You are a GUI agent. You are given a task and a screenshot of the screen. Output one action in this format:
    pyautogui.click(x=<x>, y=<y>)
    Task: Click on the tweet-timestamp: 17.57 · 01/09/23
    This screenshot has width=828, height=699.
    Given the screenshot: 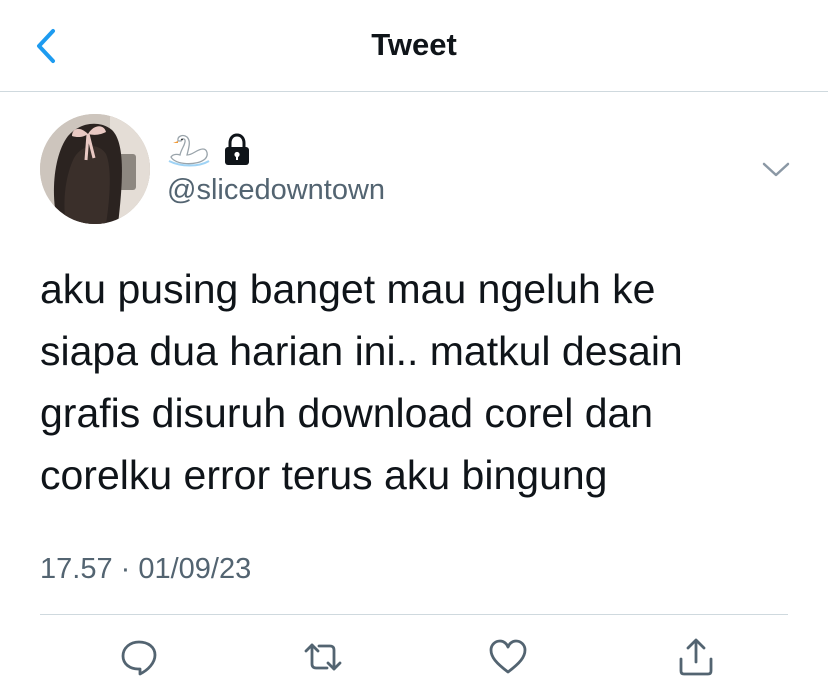 What is the action you would take?
    pyautogui.click(x=145, y=569)
    